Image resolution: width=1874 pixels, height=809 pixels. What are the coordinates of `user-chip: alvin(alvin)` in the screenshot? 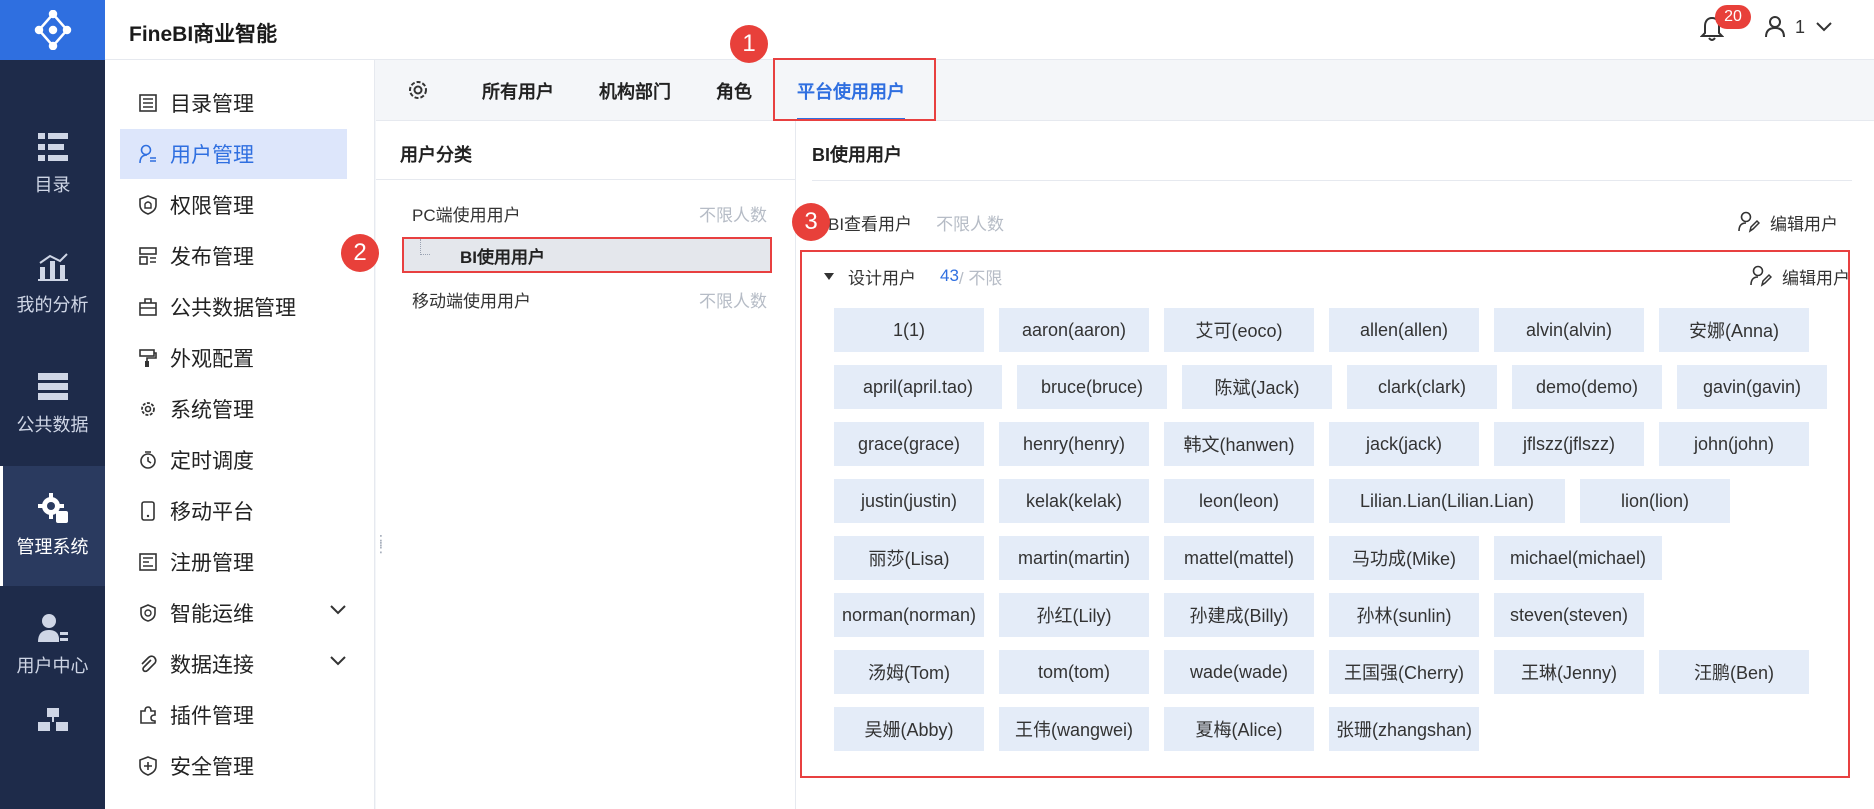 It's located at (1569, 330).